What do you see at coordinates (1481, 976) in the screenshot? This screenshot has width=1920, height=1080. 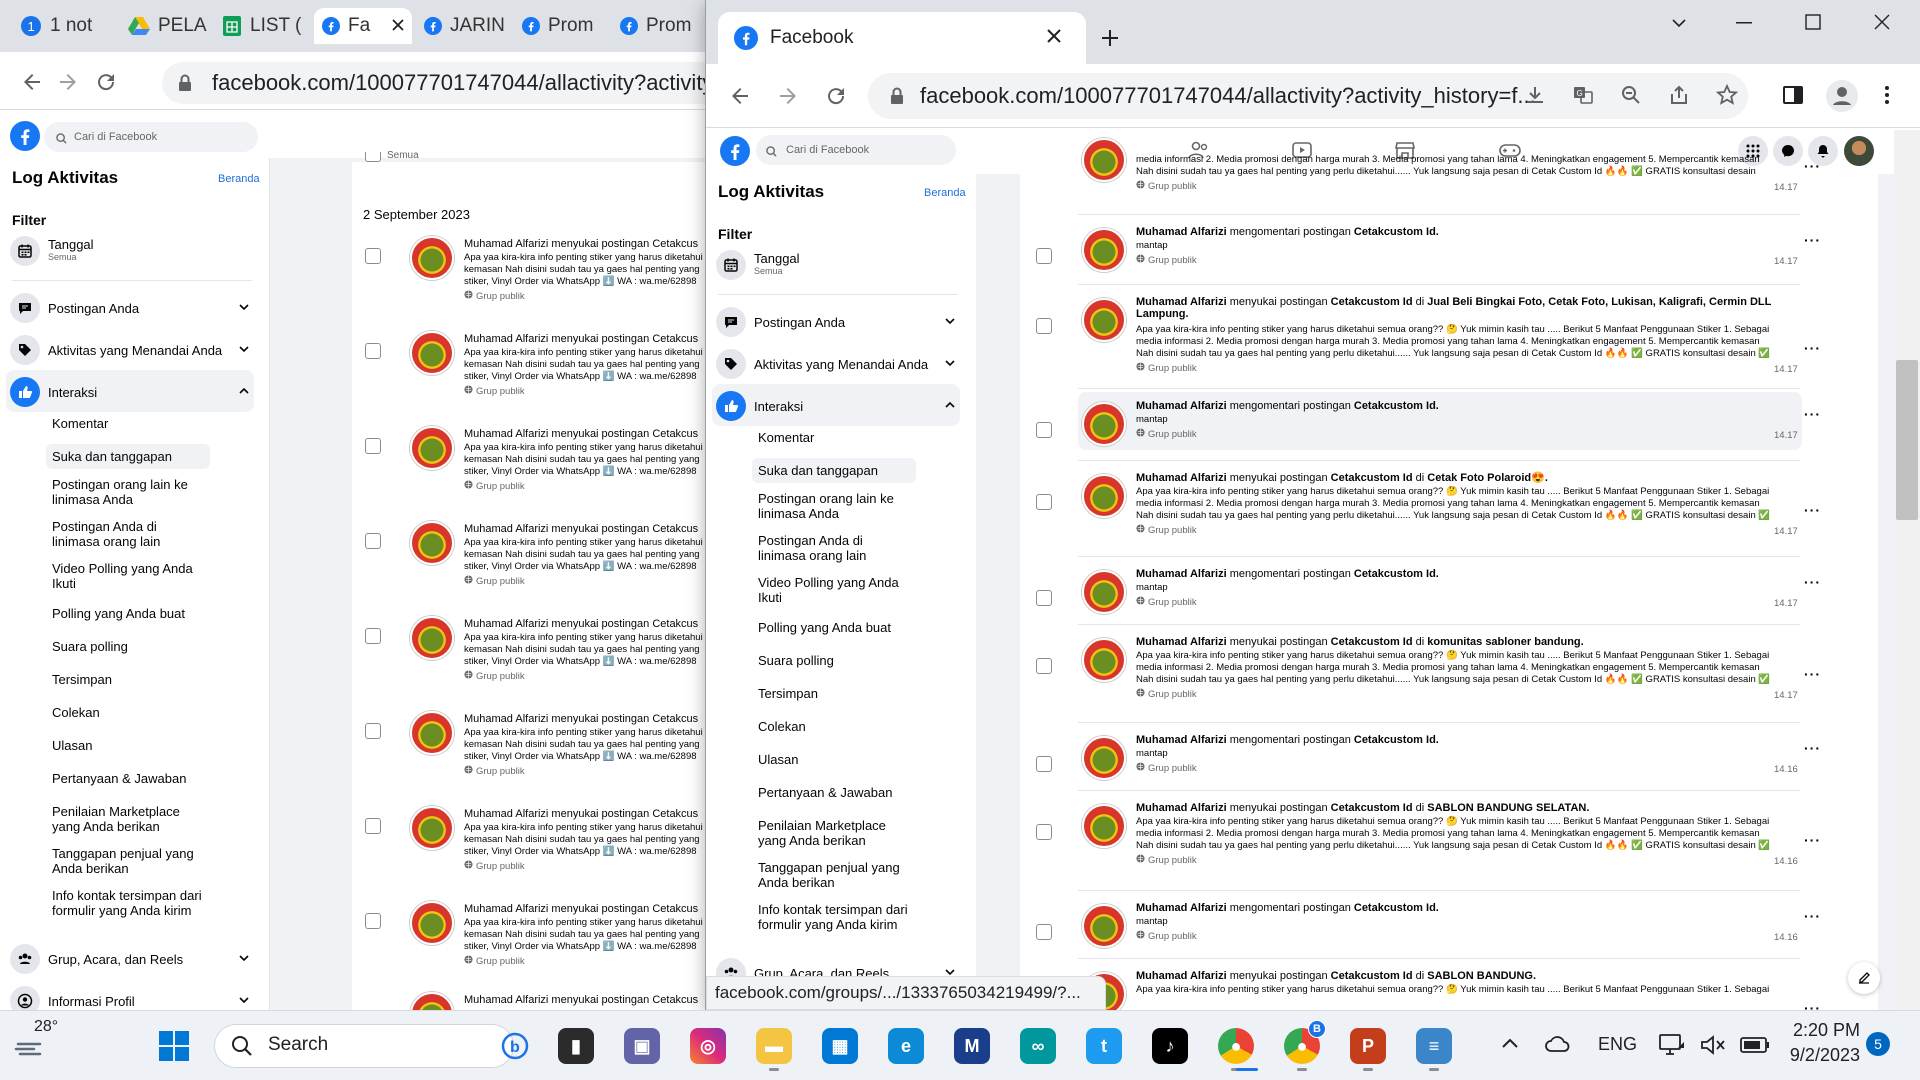 I see `group-name: SABLON BANDUNG.` at bounding box center [1481, 976].